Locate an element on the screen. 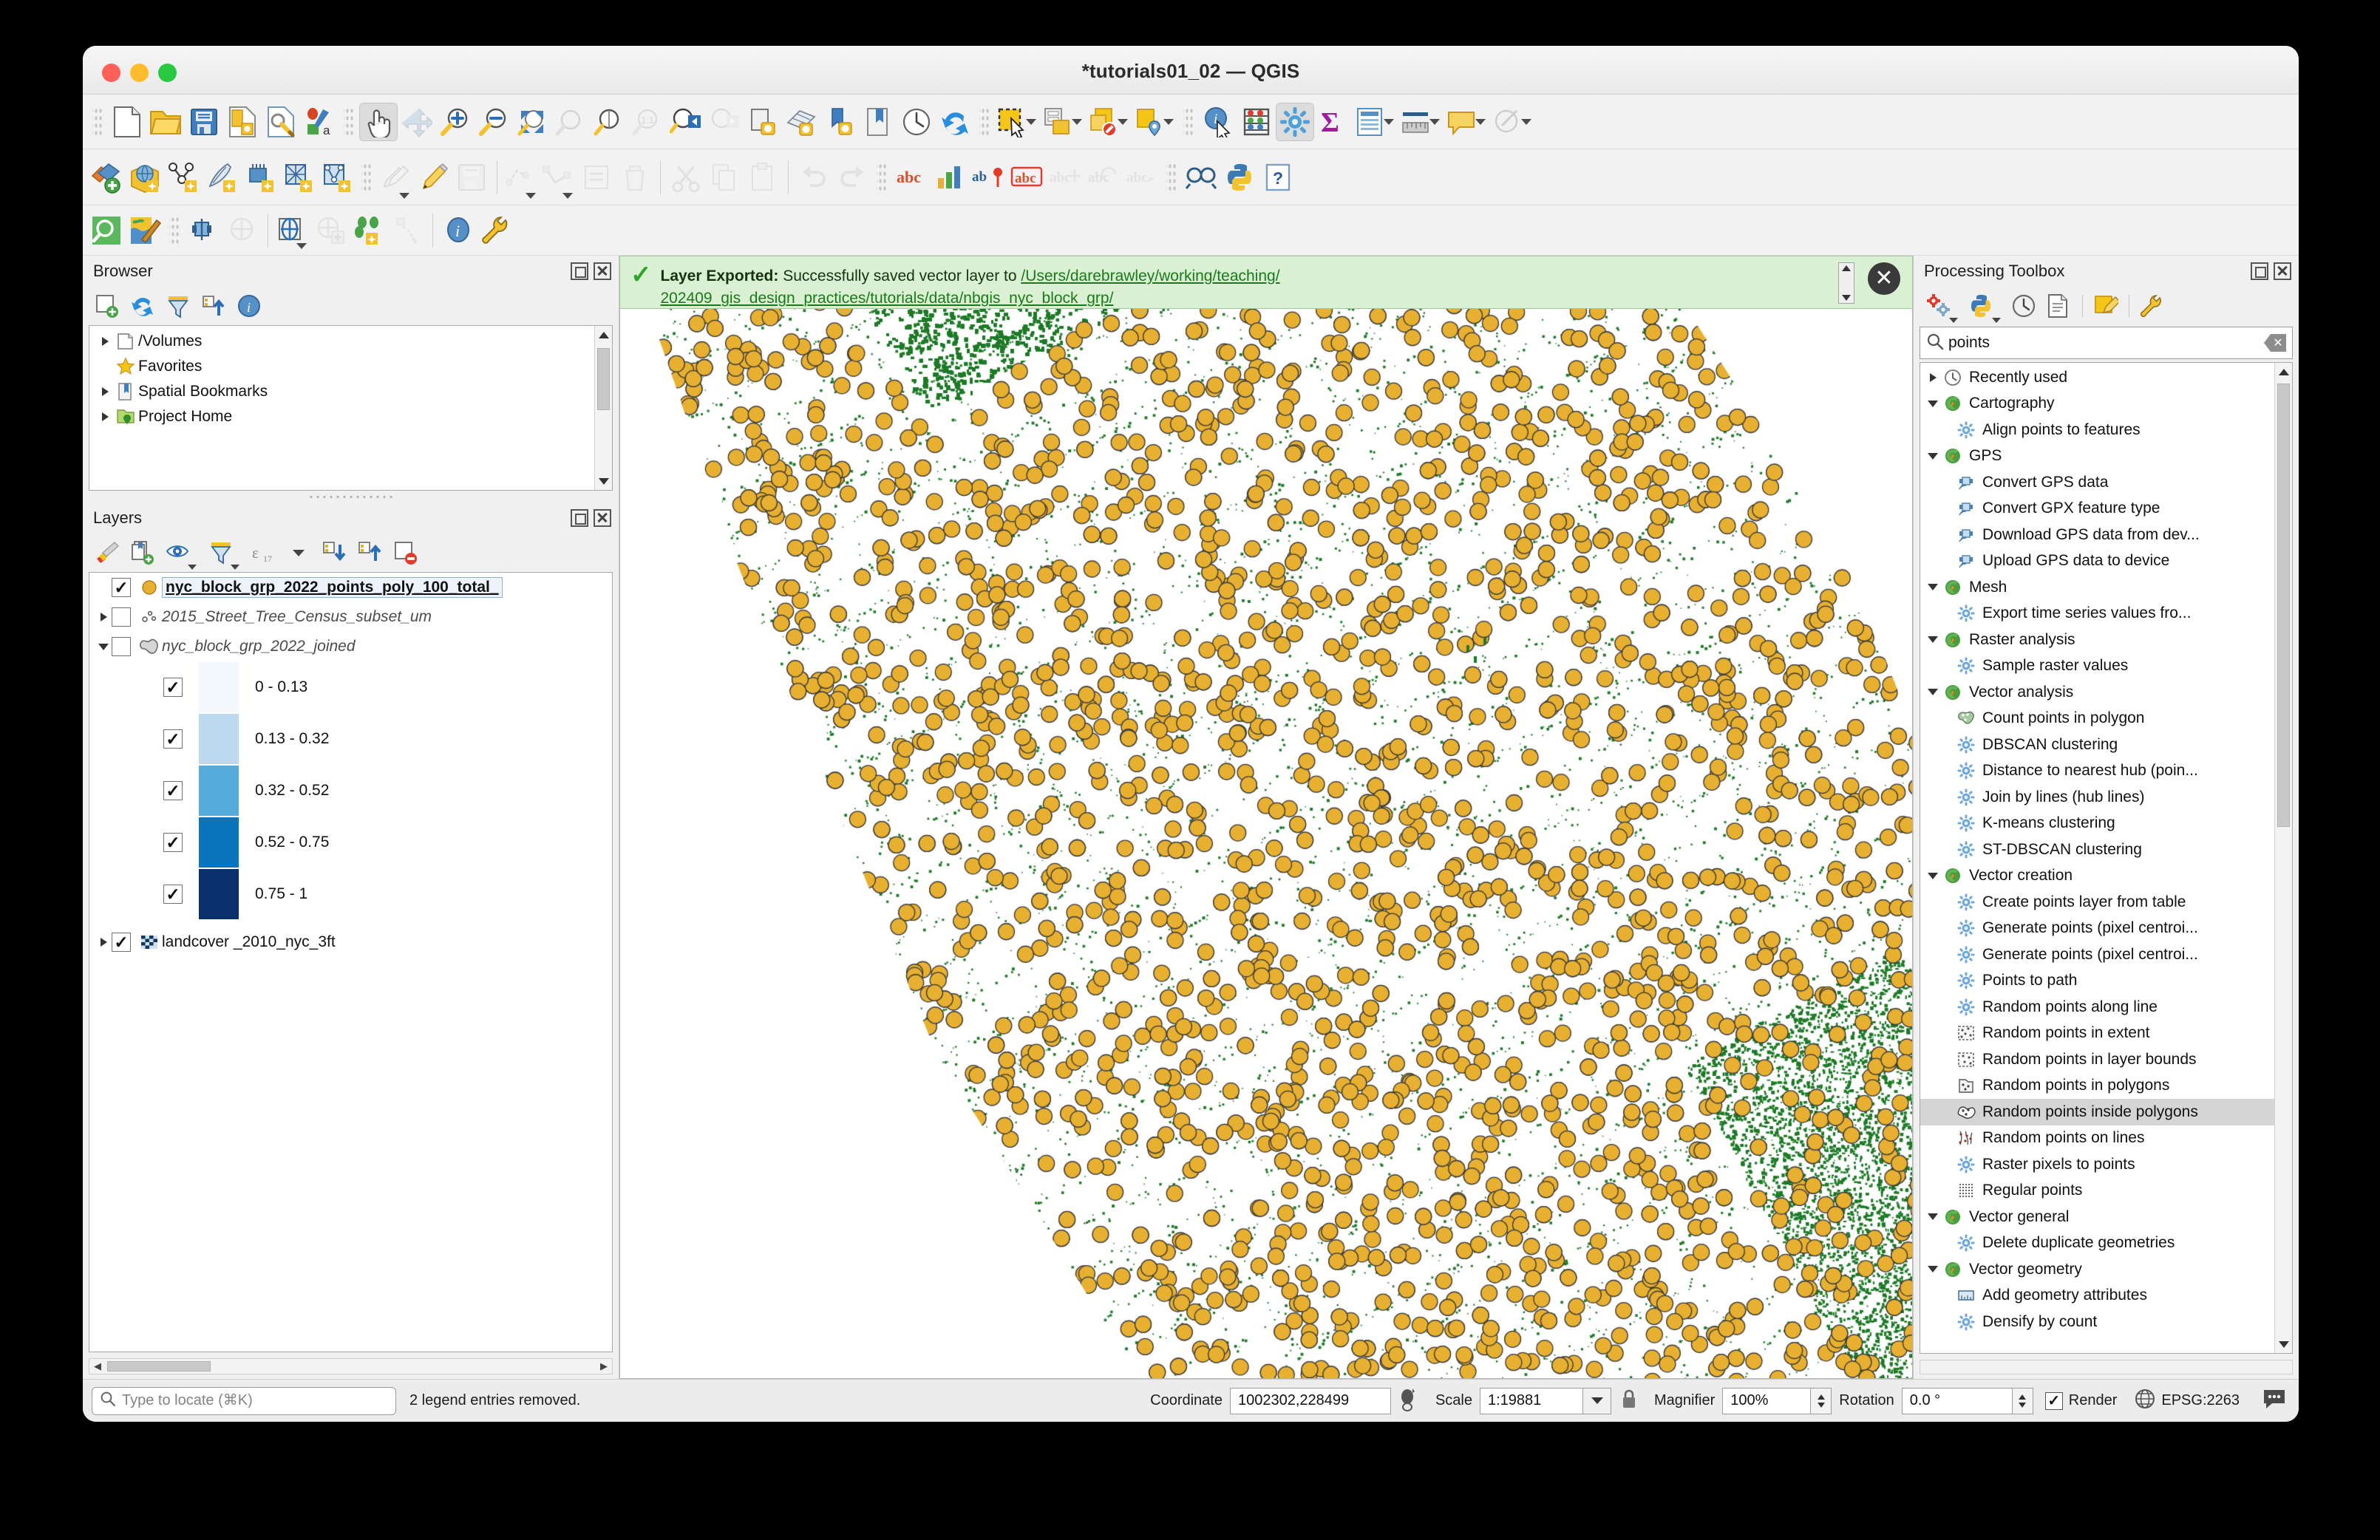 This screenshot has height=1540, width=2380. zoom-next-icon is located at coordinates (724, 122).